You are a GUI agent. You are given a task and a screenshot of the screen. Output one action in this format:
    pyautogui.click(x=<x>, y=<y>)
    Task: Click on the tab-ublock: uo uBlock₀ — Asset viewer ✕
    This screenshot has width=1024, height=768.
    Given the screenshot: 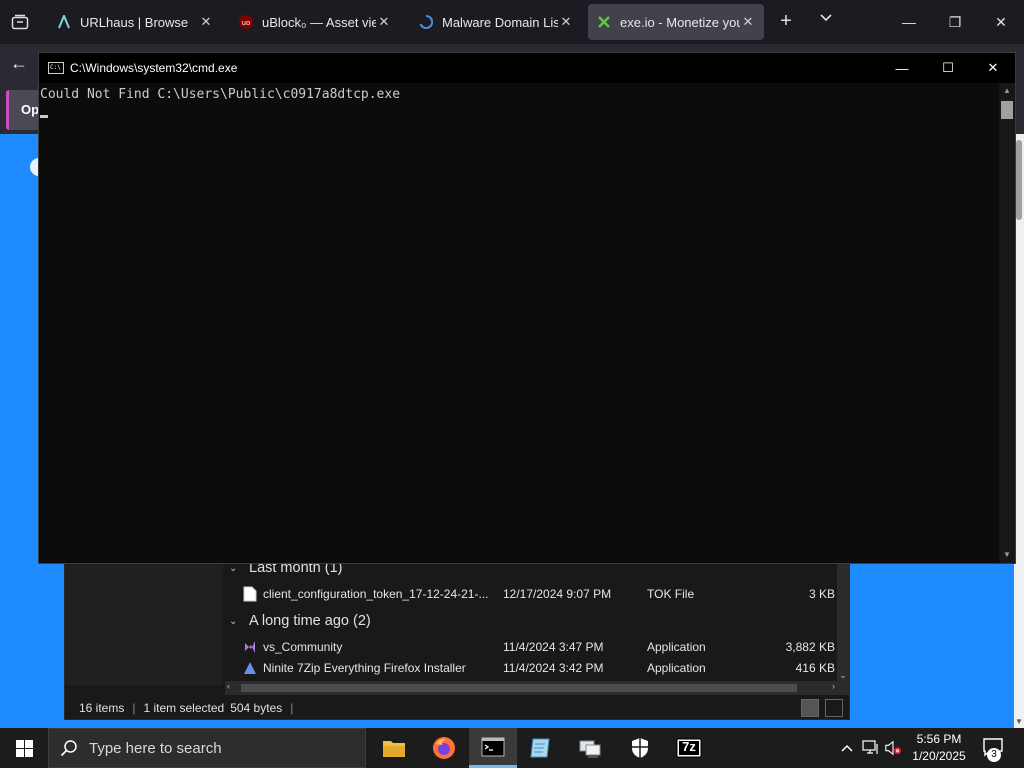 What is the action you would take?
    pyautogui.click(x=315, y=22)
    